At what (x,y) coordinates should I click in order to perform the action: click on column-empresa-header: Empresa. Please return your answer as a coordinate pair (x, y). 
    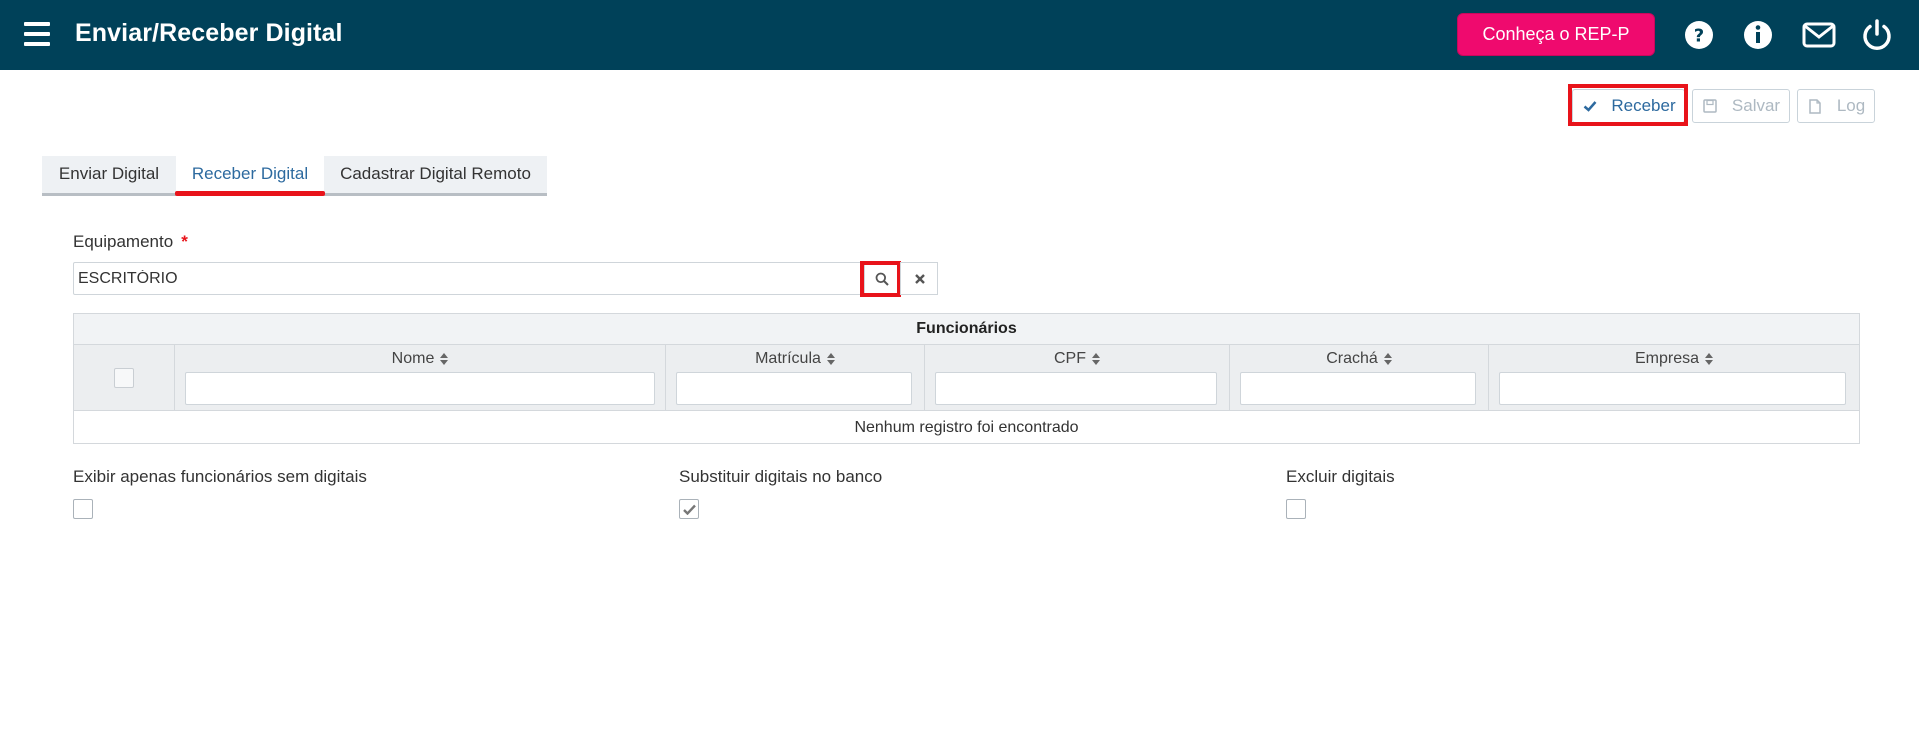
    Looking at the image, I should click on (1674, 359).